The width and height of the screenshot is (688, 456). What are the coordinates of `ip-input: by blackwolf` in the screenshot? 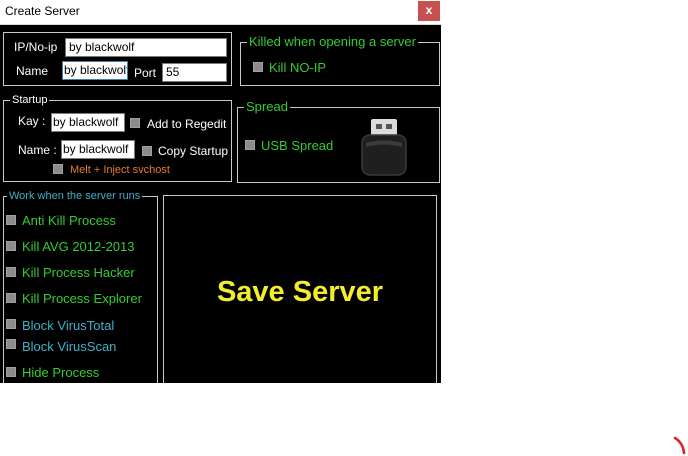 It's located at (146, 47).